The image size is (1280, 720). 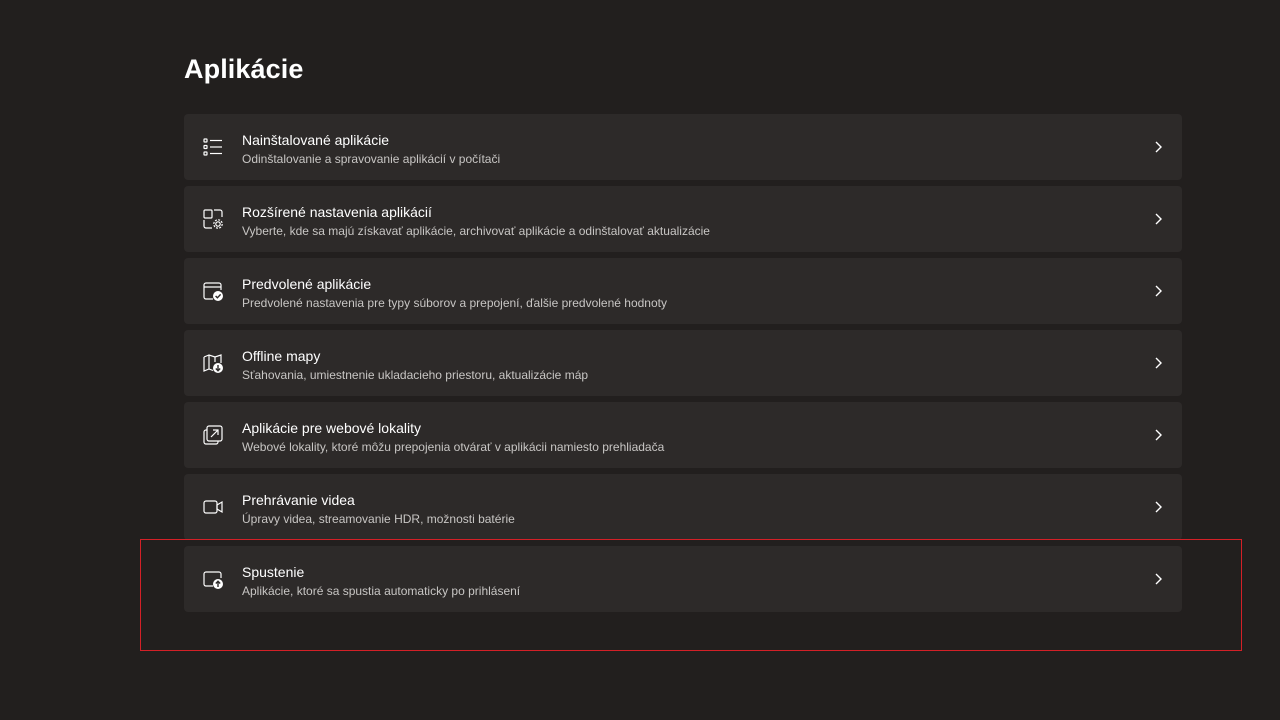 What do you see at coordinates (213, 435) in the screenshot?
I see `apps-for-websites-icon` at bounding box center [213, 435].